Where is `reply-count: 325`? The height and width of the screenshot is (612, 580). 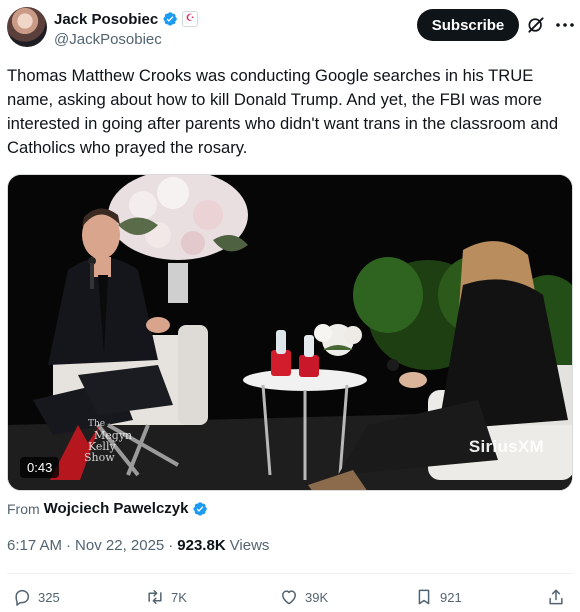 reply-count: 325 is located at coordinates (49, 597).